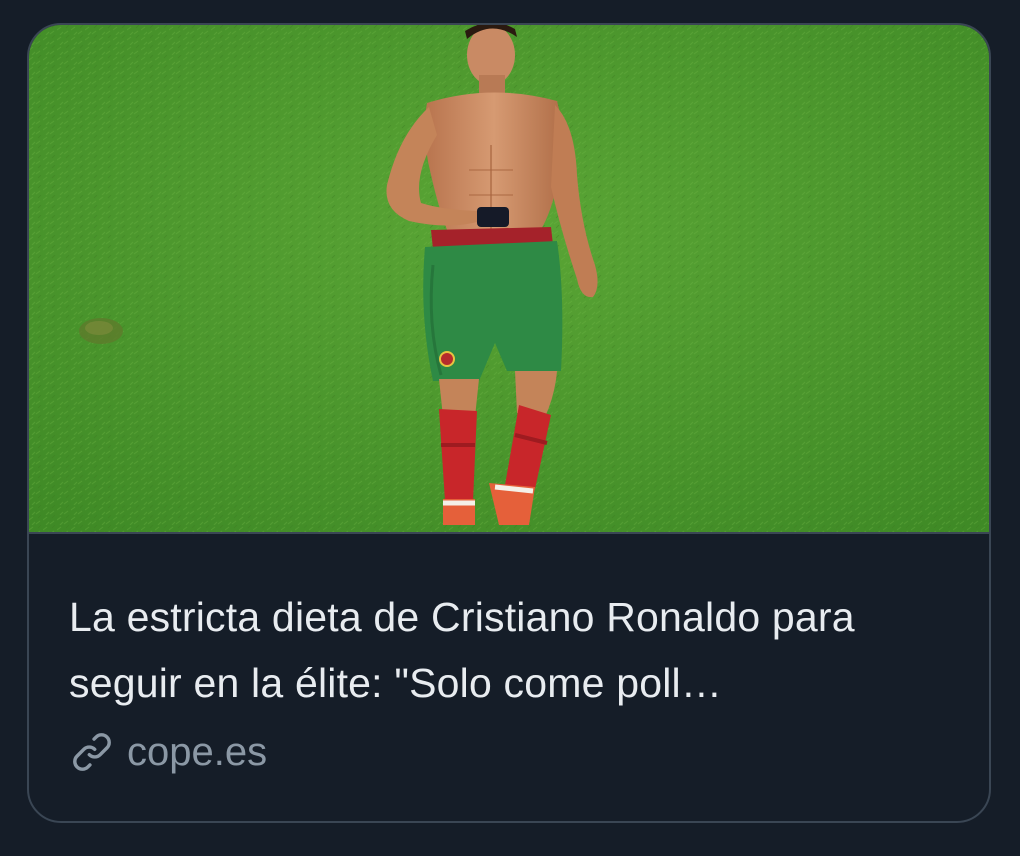  Describe the element at coordinates (197, 752) in the screenshot. I see `source-domain: cope.es` at that location.